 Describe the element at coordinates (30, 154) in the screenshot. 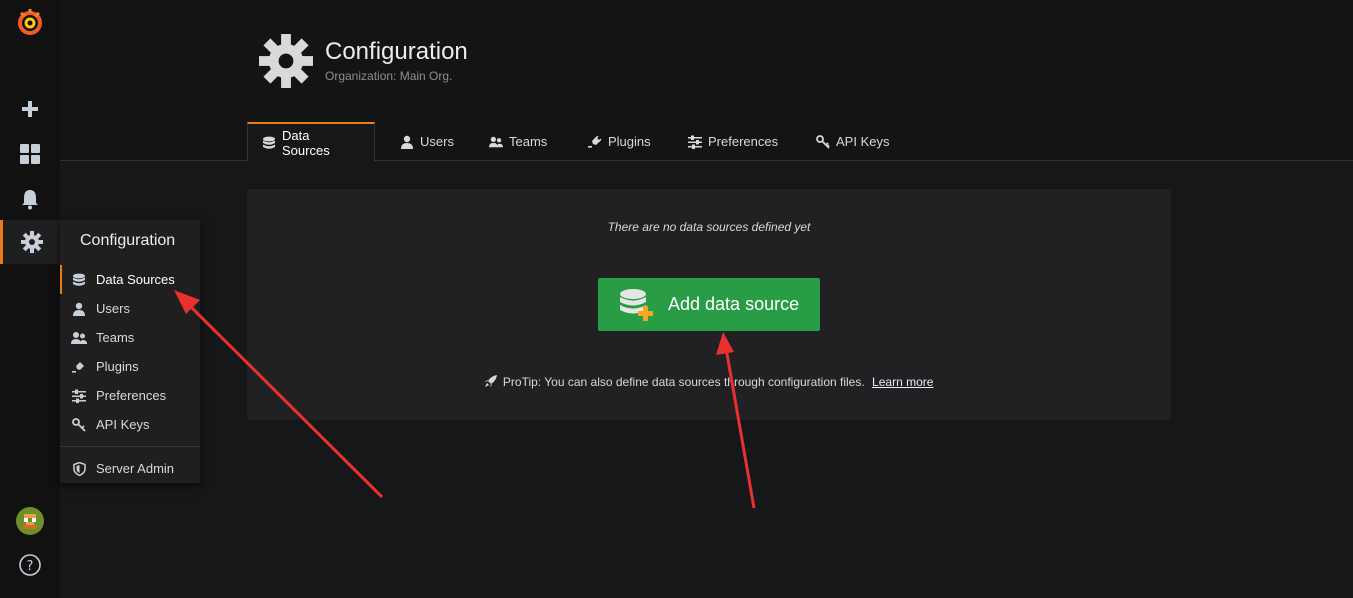

I see `dashboard-grid-icon` at that location.